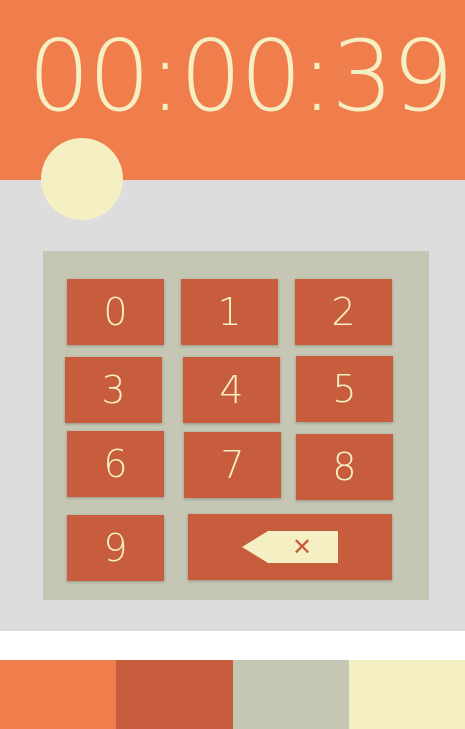 Image resolution: width=465 pixels, height=729 pixels. I want to click on key-7: 7, so click(232, 465).